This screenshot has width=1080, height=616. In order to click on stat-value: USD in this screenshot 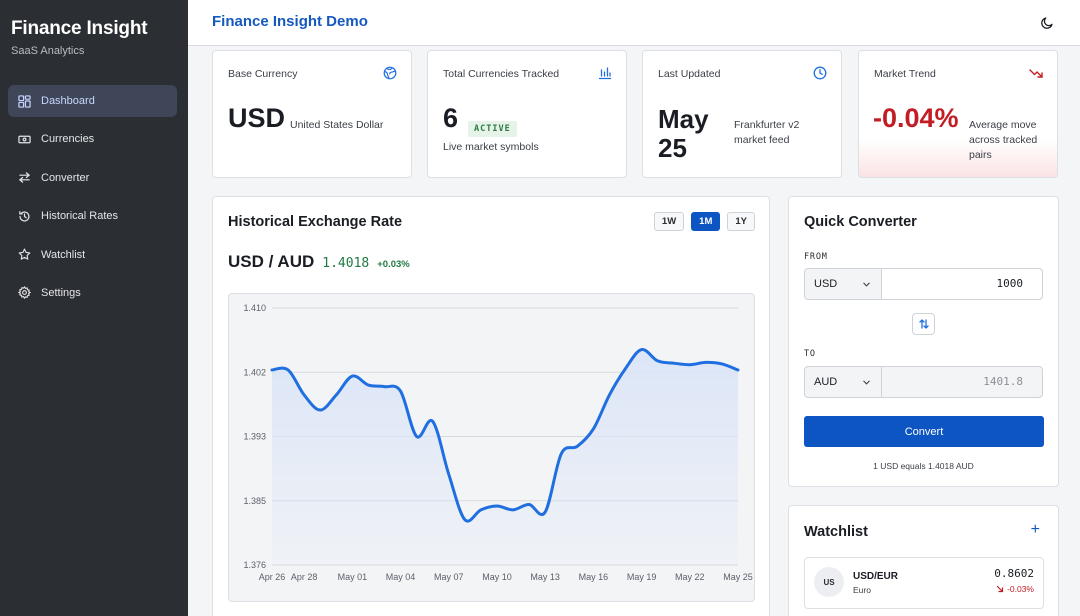, I will do `click(257, 118)`.